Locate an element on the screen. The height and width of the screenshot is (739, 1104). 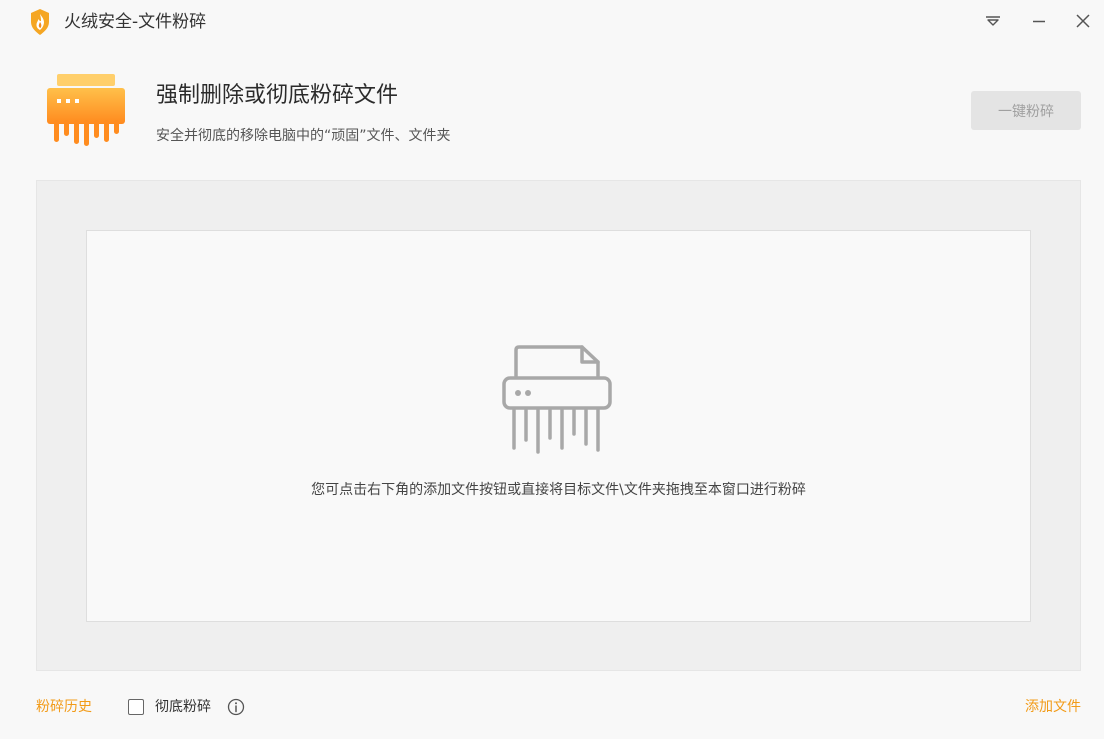
menu-dropdown-icon is located at coordinates (993, 21).